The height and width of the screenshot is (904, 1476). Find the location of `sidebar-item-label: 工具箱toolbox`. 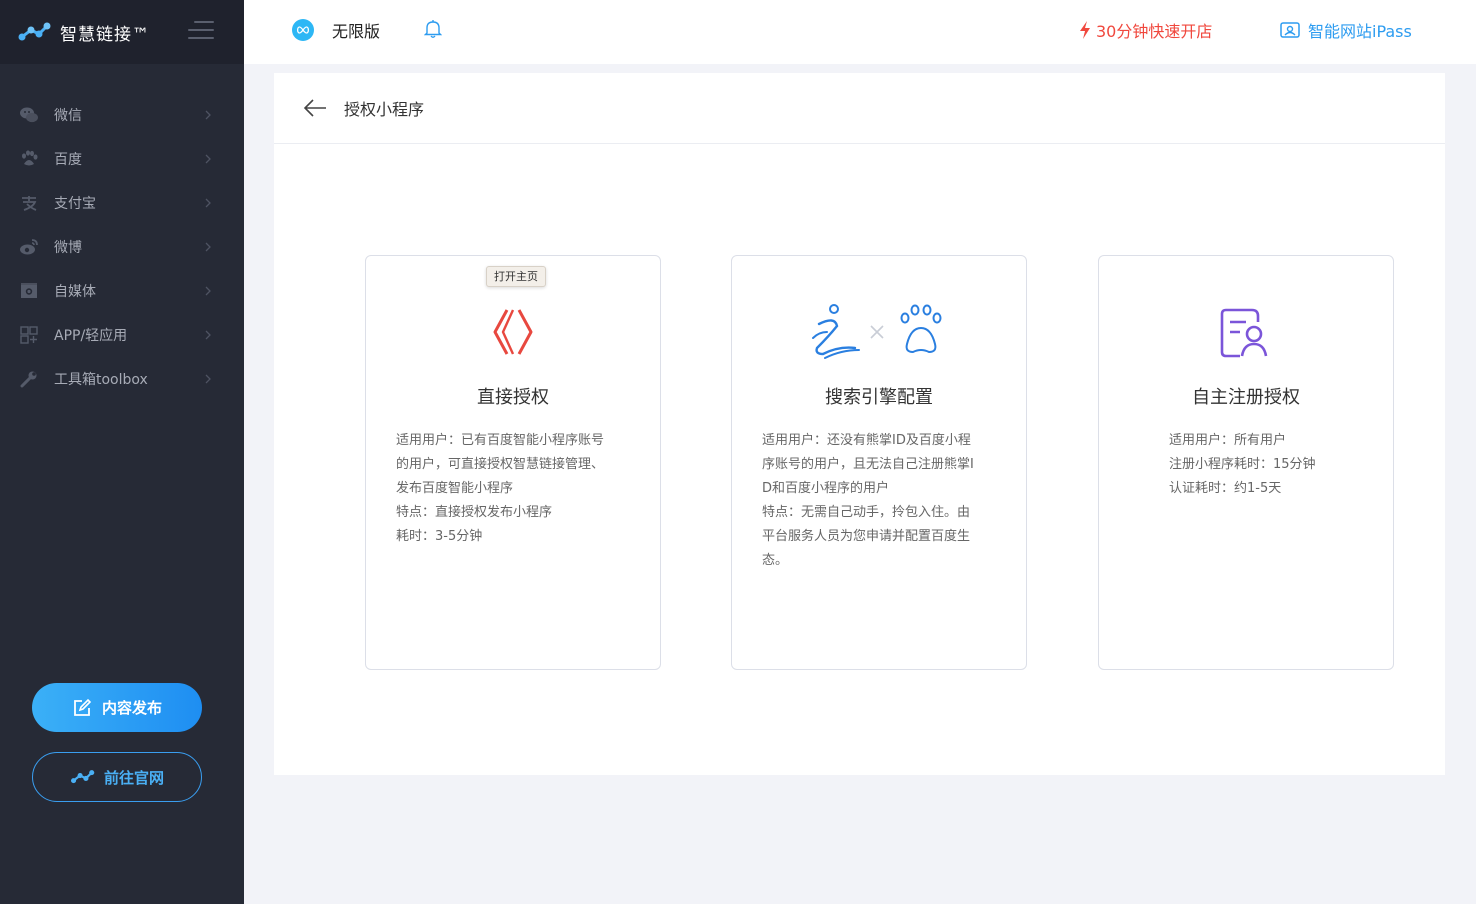

sidebar-item-label: 工具箱toolbox is located at coordinates (101, 380).